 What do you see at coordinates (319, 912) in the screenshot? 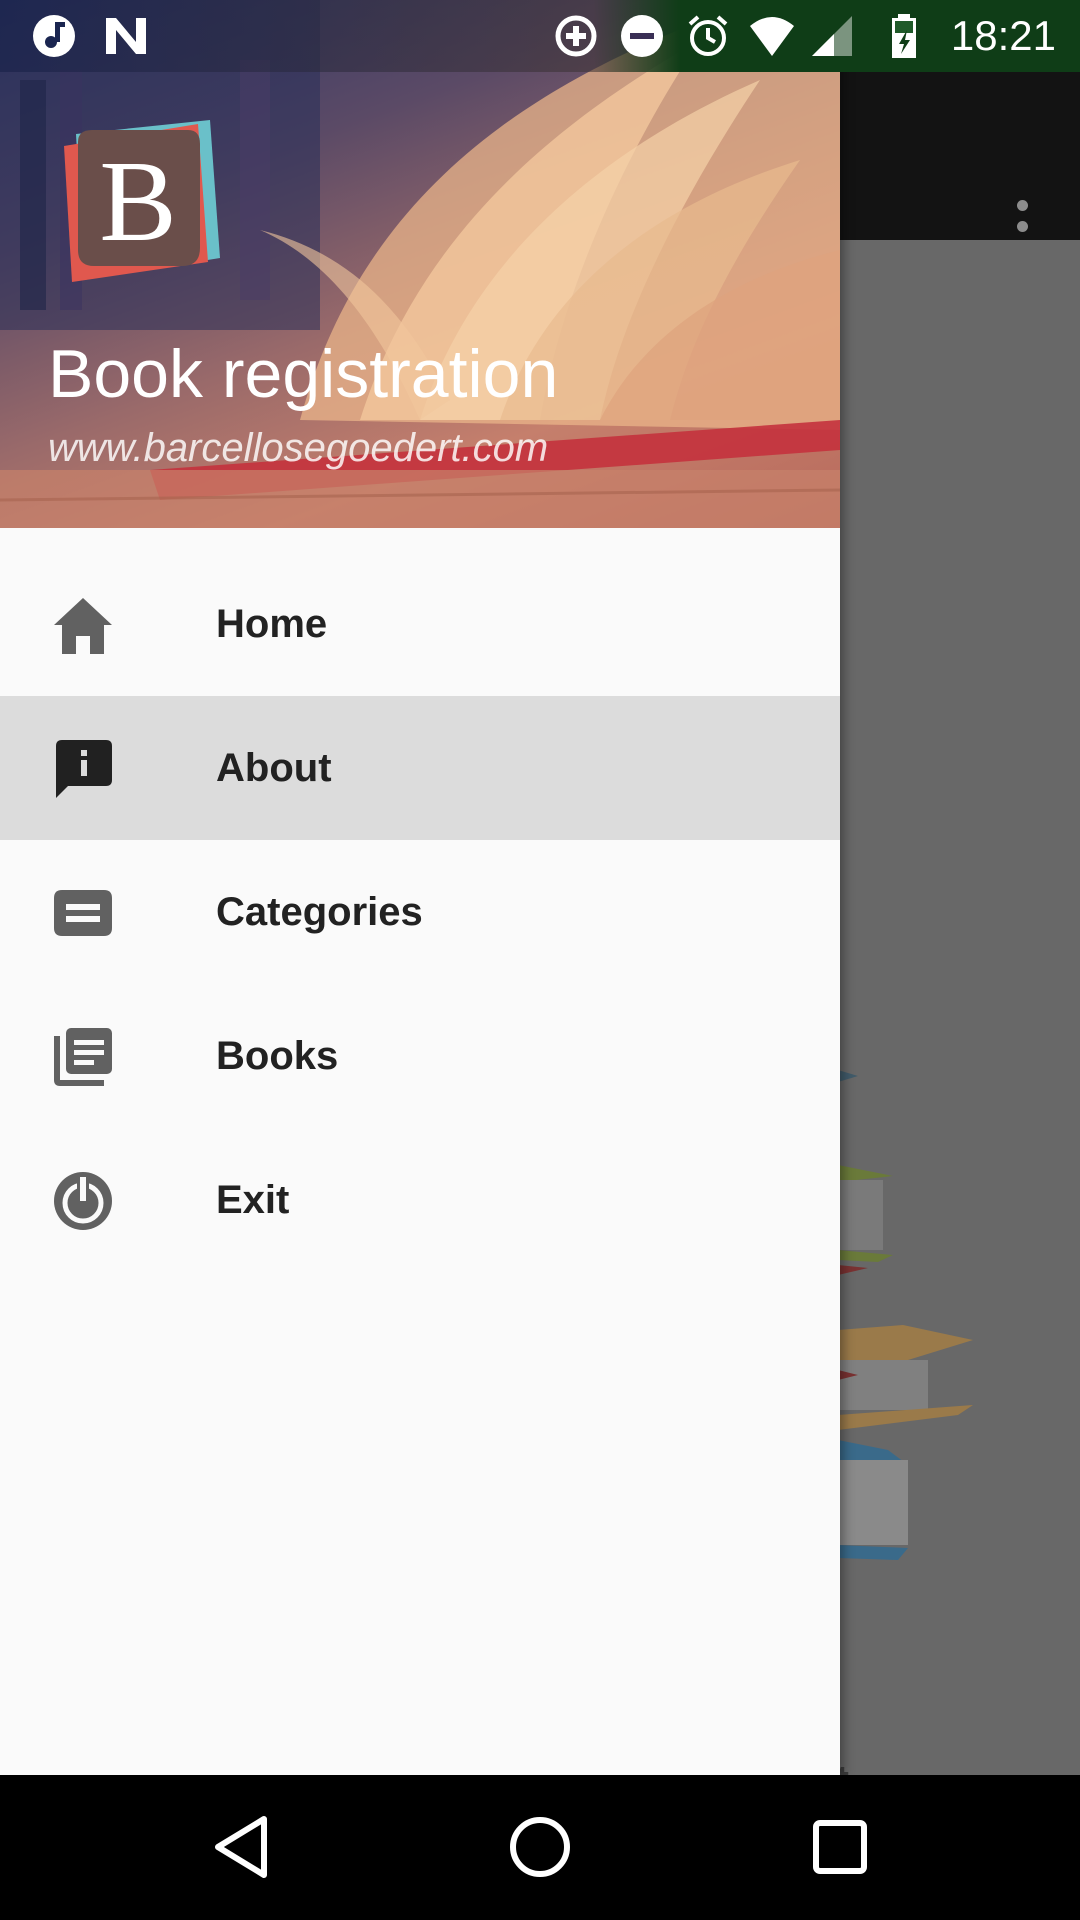
I see `menu-item-label: Categories` at bounding box center [319, 912].